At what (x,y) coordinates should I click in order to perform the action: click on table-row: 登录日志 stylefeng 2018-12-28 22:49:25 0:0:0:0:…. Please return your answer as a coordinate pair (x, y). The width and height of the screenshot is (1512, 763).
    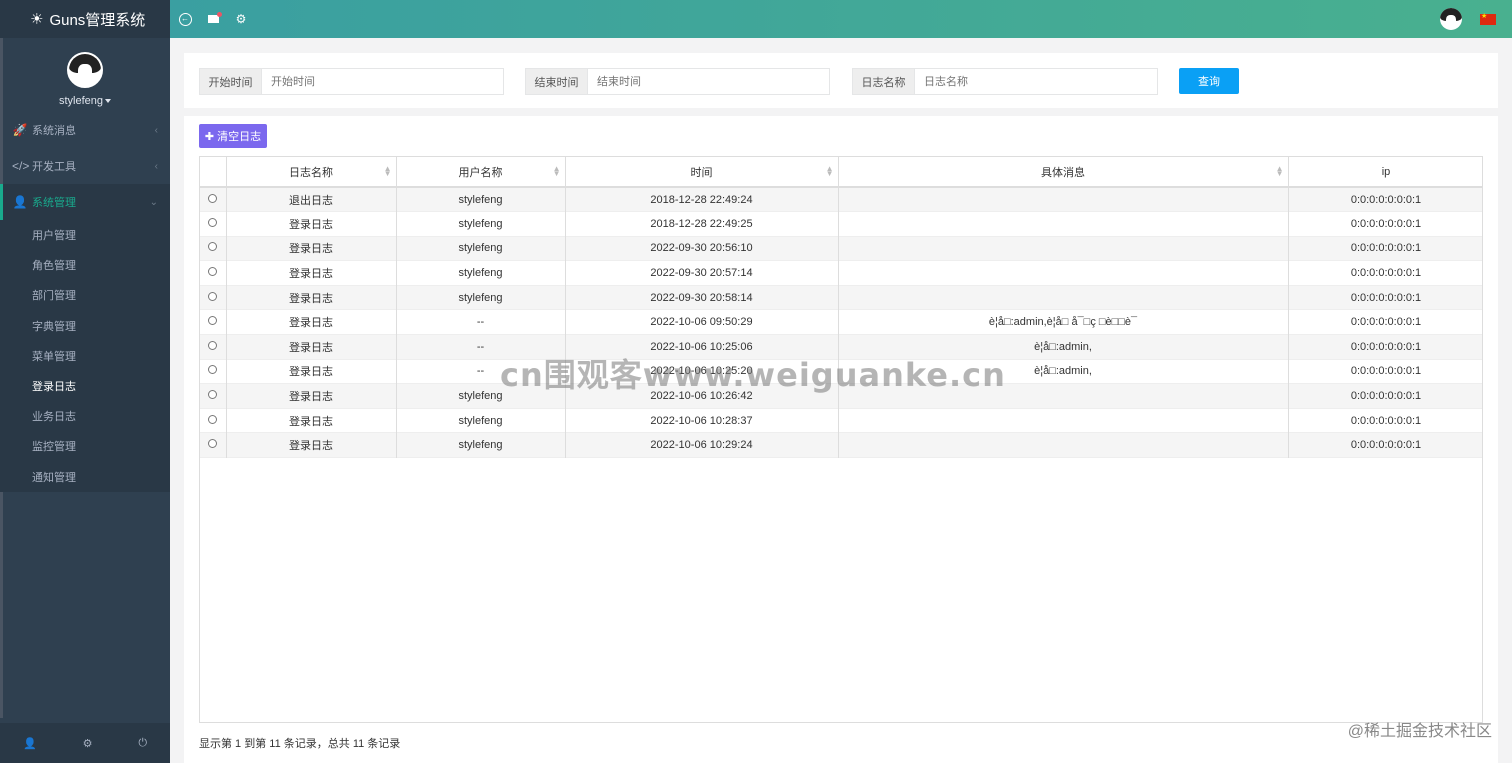
    Looking at the image, I should click on (841, 224).